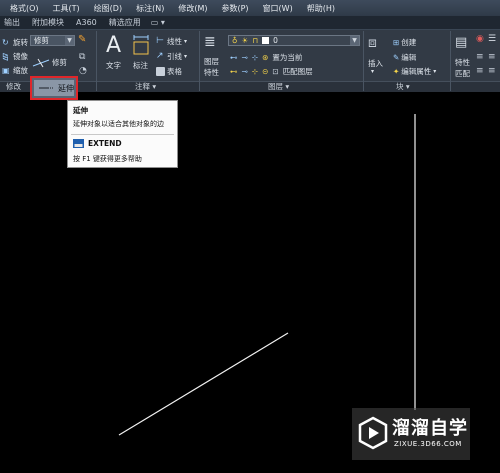 Image resolution: width=500 pixels, height=473 pixels. Describe the element at coordinates (5, 56) in the screenshot. I see `mirror-icon: ⧎` at that location.